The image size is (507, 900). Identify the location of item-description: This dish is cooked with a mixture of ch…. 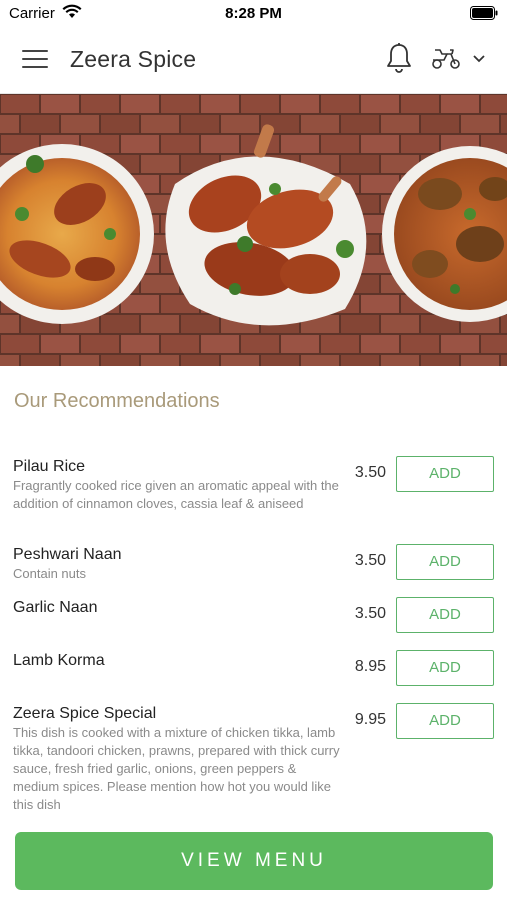
(176, 768).